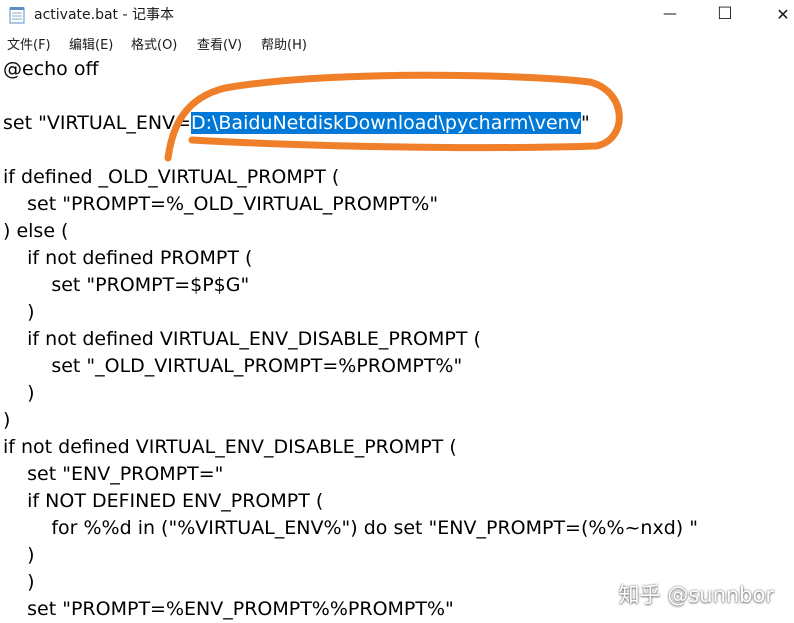  I want to click on window-title: activate.bat - 记事本, so click(104, 15).